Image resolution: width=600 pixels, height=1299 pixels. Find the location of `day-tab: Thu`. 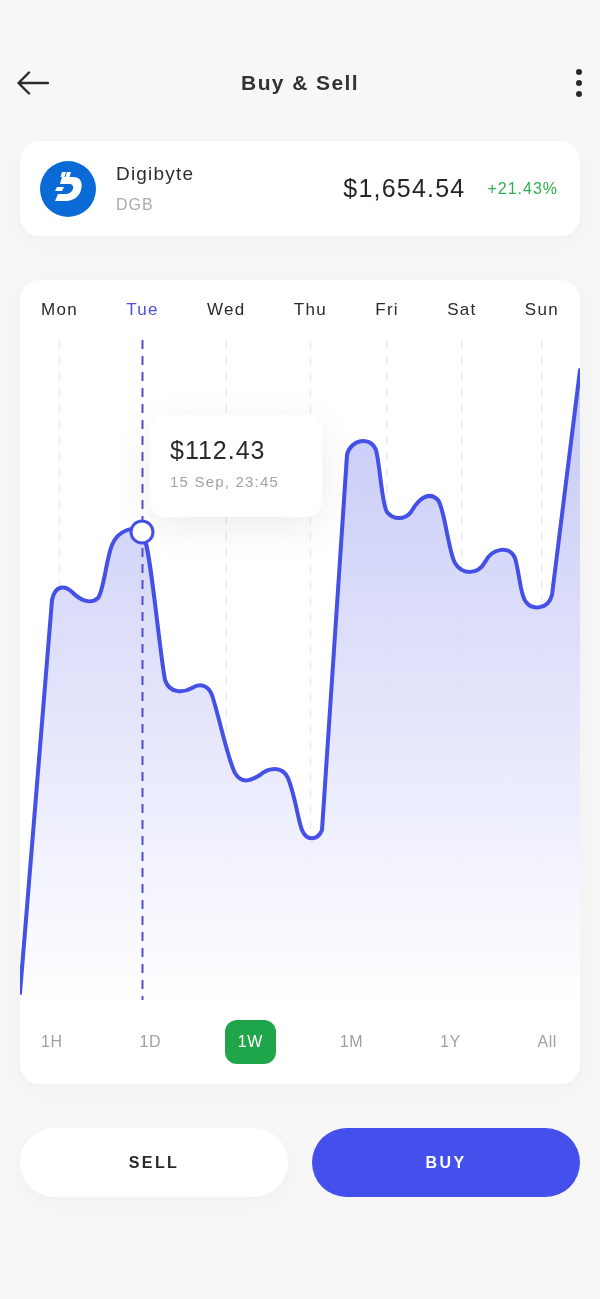

day-tab: Thu is located at coordinates (310, 310).